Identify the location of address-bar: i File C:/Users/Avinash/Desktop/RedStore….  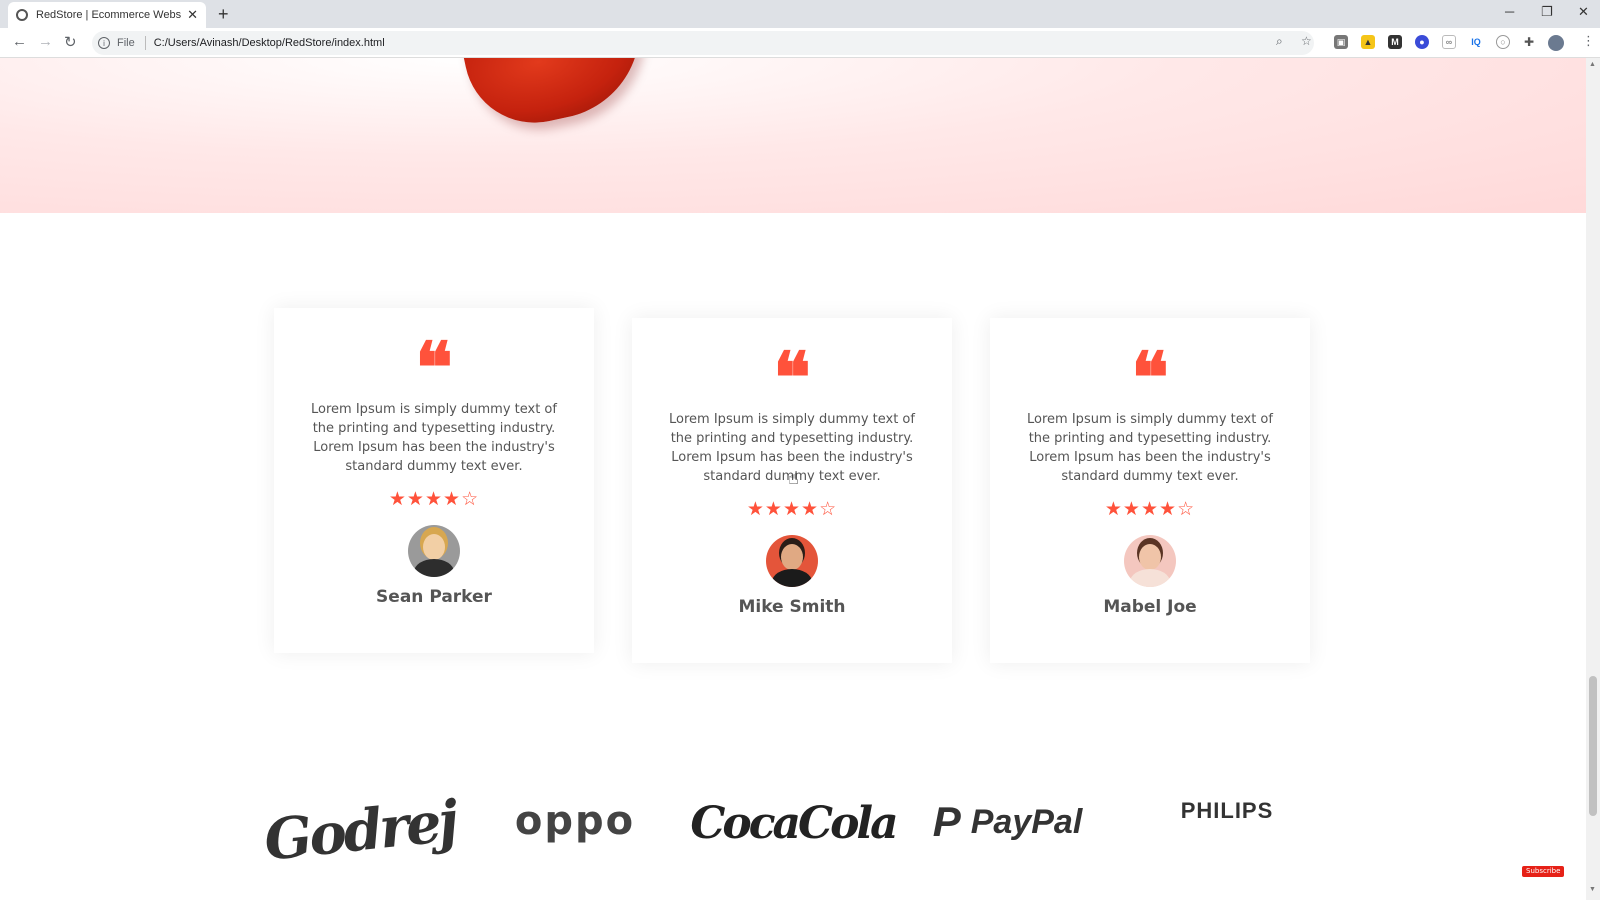
(703, 43).